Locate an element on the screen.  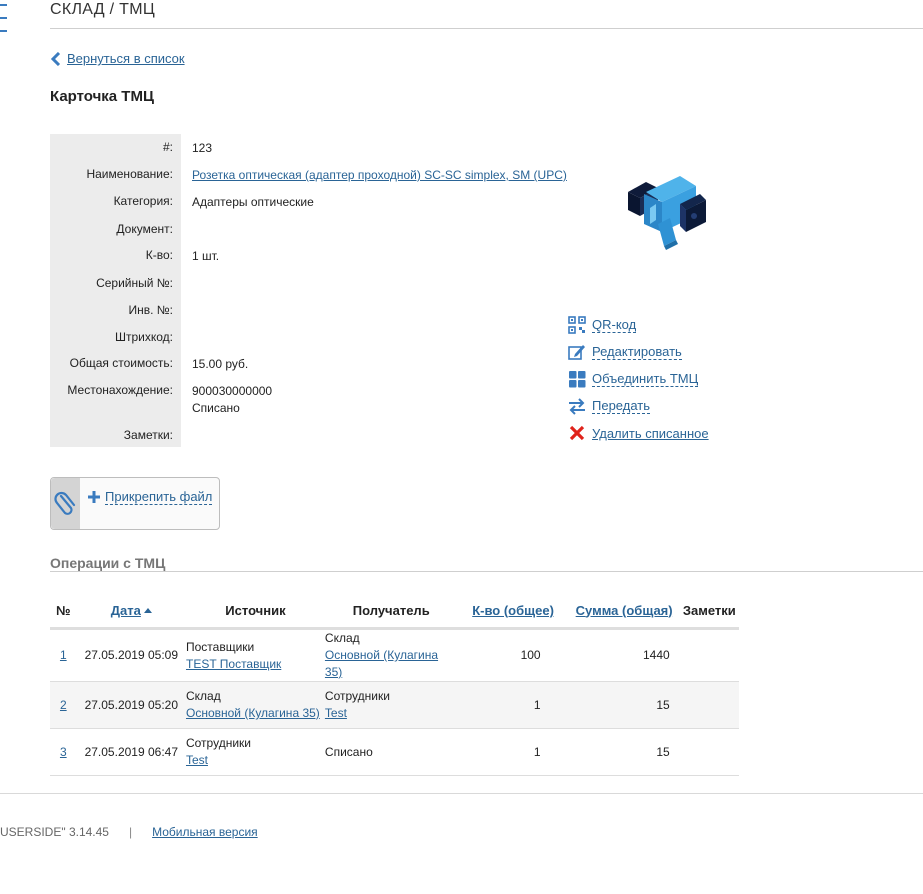
edit-action: Редактировать is located at coordinates (625, 352).